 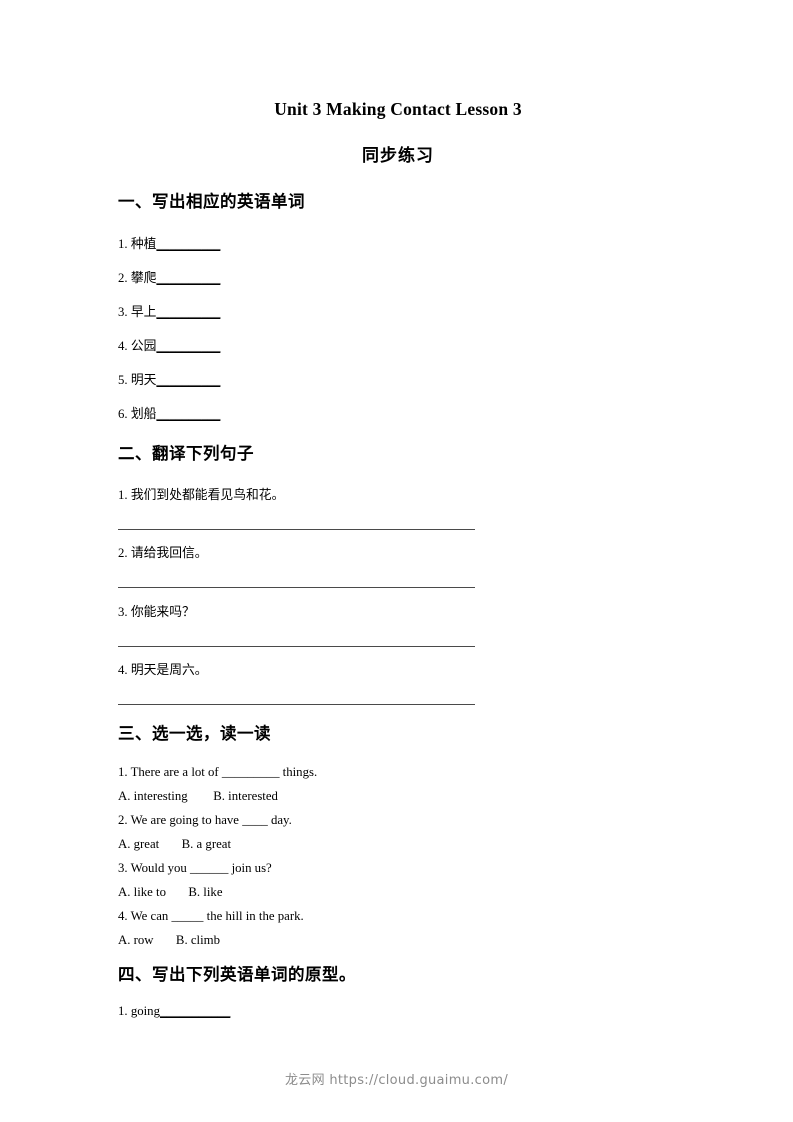 What do you see at coordinates (123, 414) in the screenshot?
I see `item-number: 6.` at bounding box center [123, 414].